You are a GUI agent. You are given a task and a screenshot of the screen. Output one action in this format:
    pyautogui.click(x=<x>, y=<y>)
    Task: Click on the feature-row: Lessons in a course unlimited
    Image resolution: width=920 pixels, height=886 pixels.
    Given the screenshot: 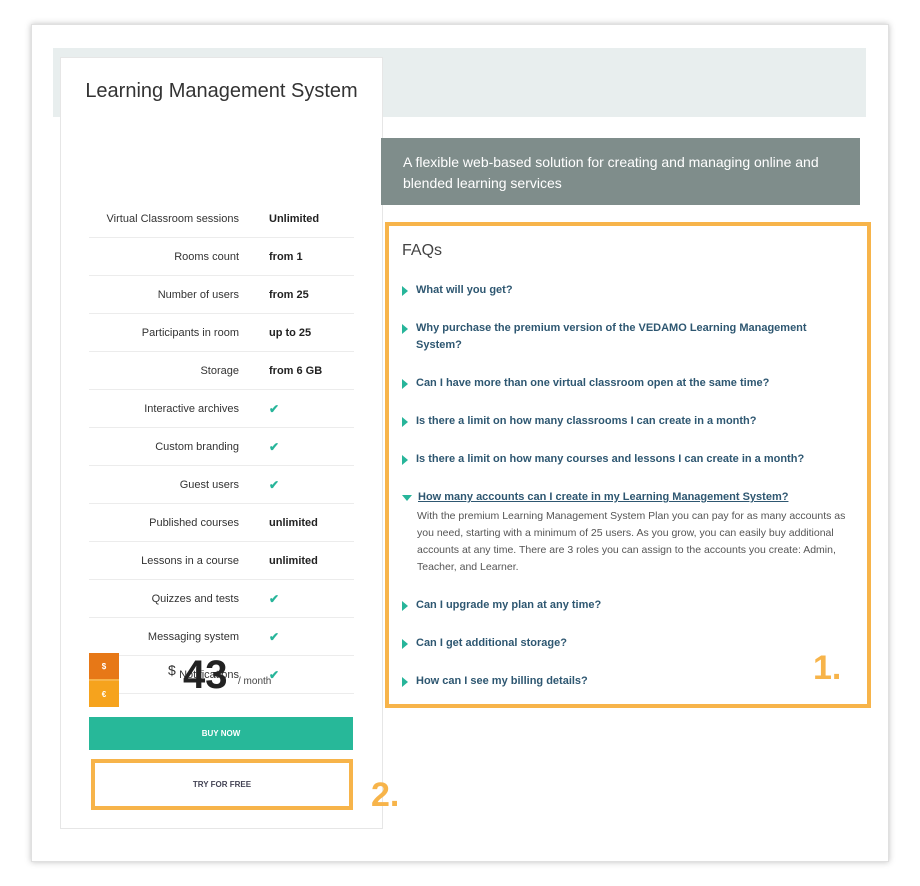 What is the action you would take?
    pyautogui.click(x=221, y=561)
    